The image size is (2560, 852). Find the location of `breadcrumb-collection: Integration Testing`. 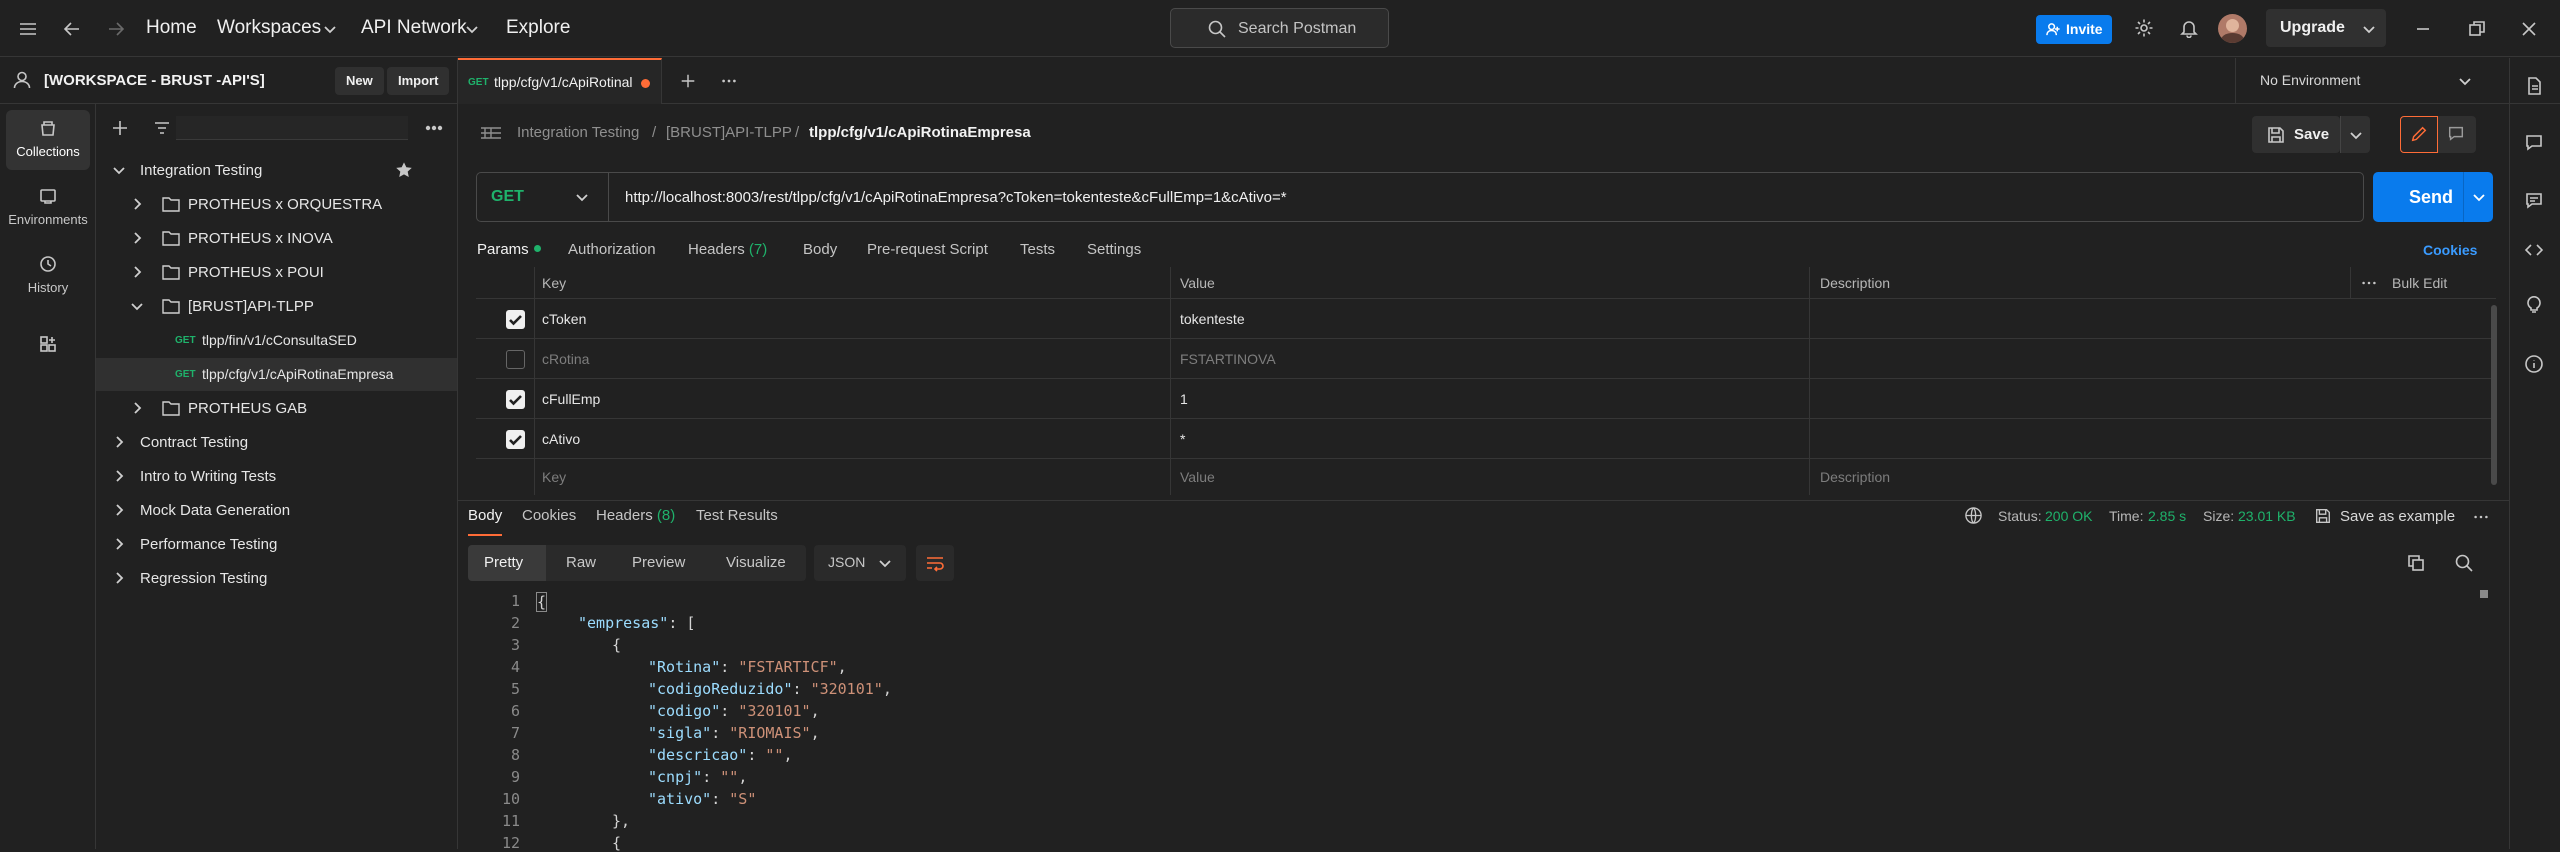

breadcrumb-collection: Integration Testing is located at coordinates (578, 132).